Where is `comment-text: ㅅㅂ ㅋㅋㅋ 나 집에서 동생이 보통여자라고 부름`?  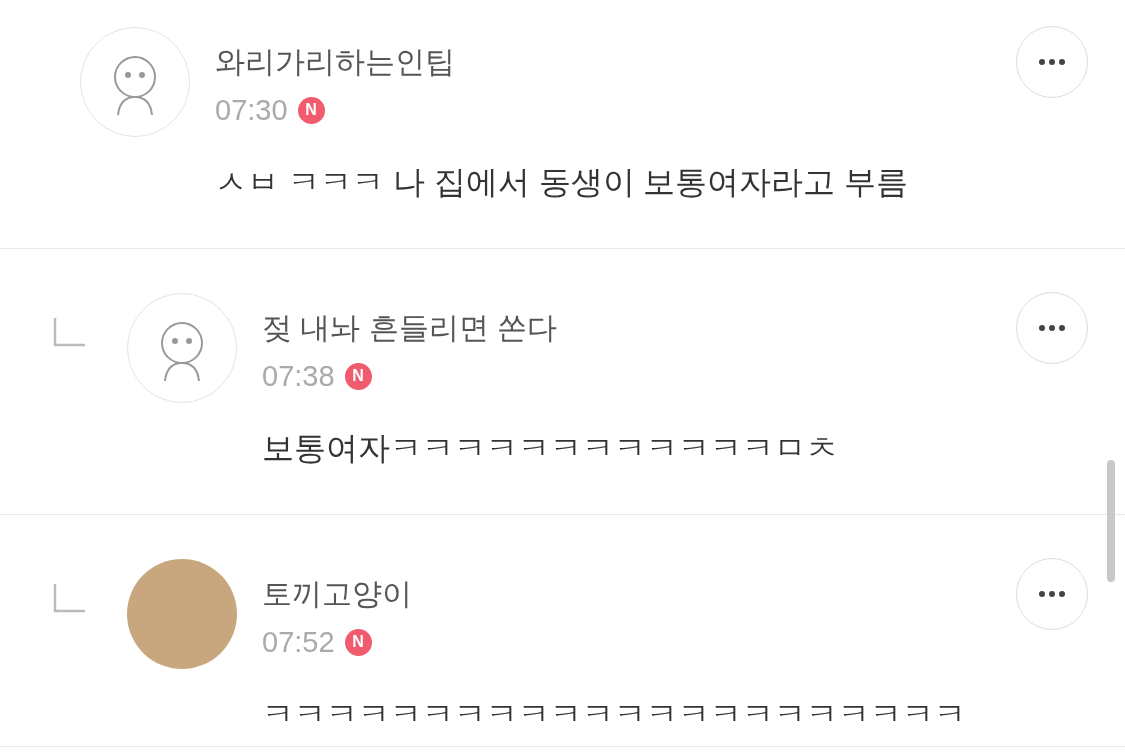
comment-text: ㅅㅂ ㅋㅋㅋ 나 집에서 동생이 보통여자라고 부름 is located at coordinates (562, 182).